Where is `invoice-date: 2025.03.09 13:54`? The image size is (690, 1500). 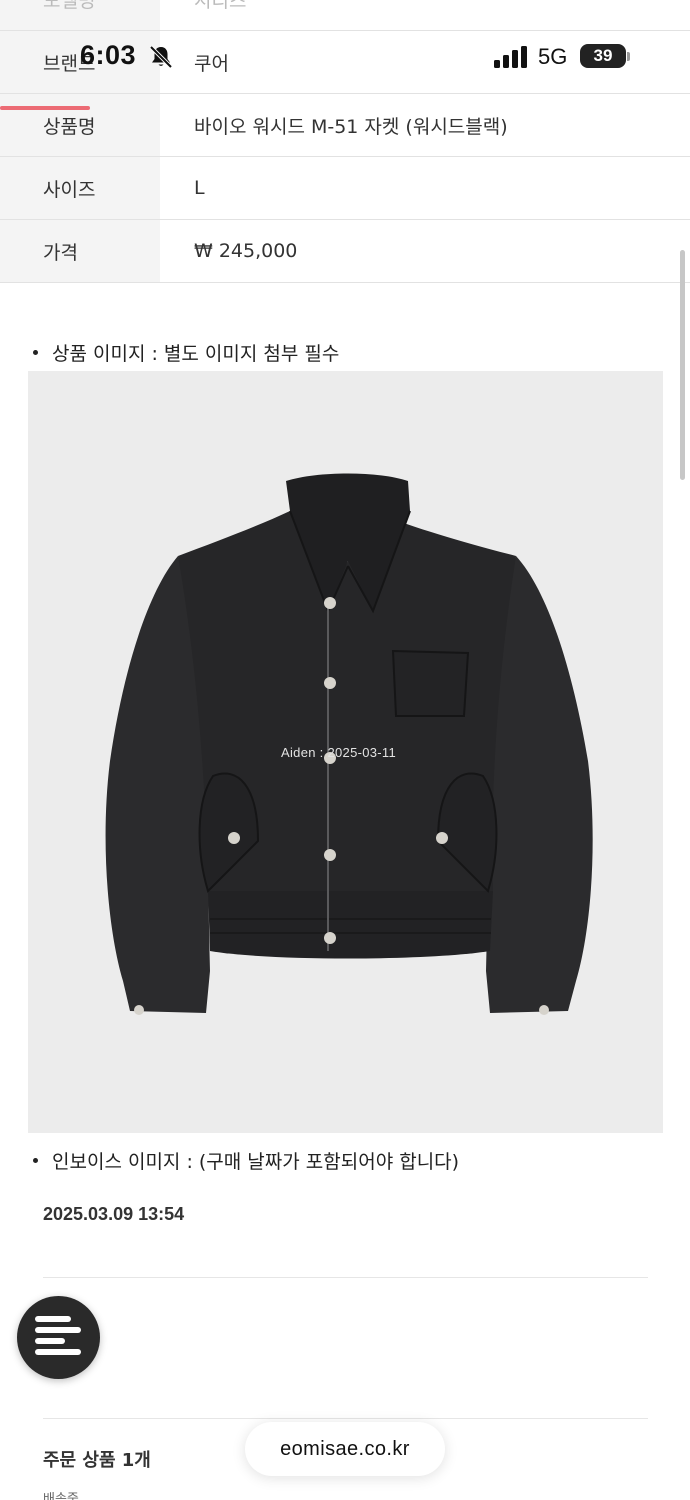 invoice-date: 2025.03.09 13:54 is located at coordinates (114, 1214).